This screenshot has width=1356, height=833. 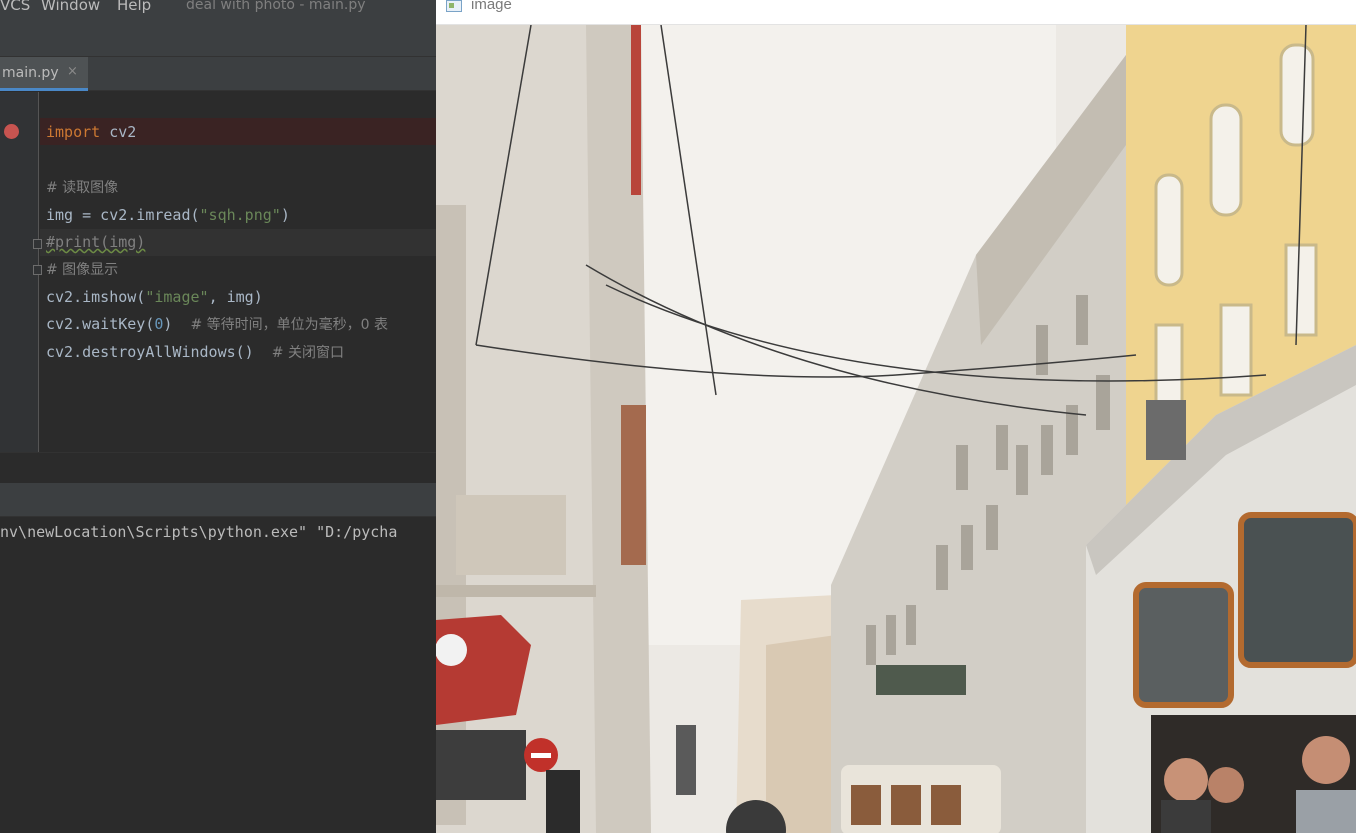 I want to click on editor-status-strip, so click(x=218, y=467).